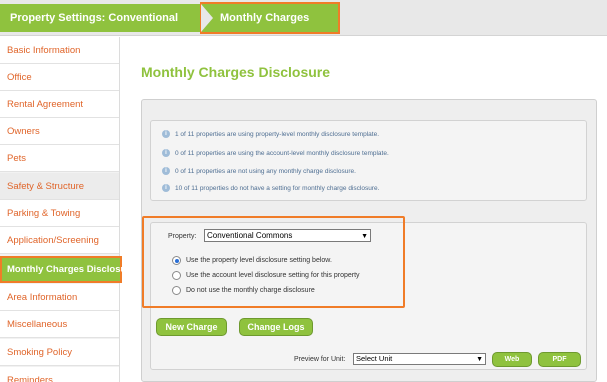 The height and width of the screenshot is (382, 607). I want to click on unit-select: Select Unit ▼, so click(419, 359).